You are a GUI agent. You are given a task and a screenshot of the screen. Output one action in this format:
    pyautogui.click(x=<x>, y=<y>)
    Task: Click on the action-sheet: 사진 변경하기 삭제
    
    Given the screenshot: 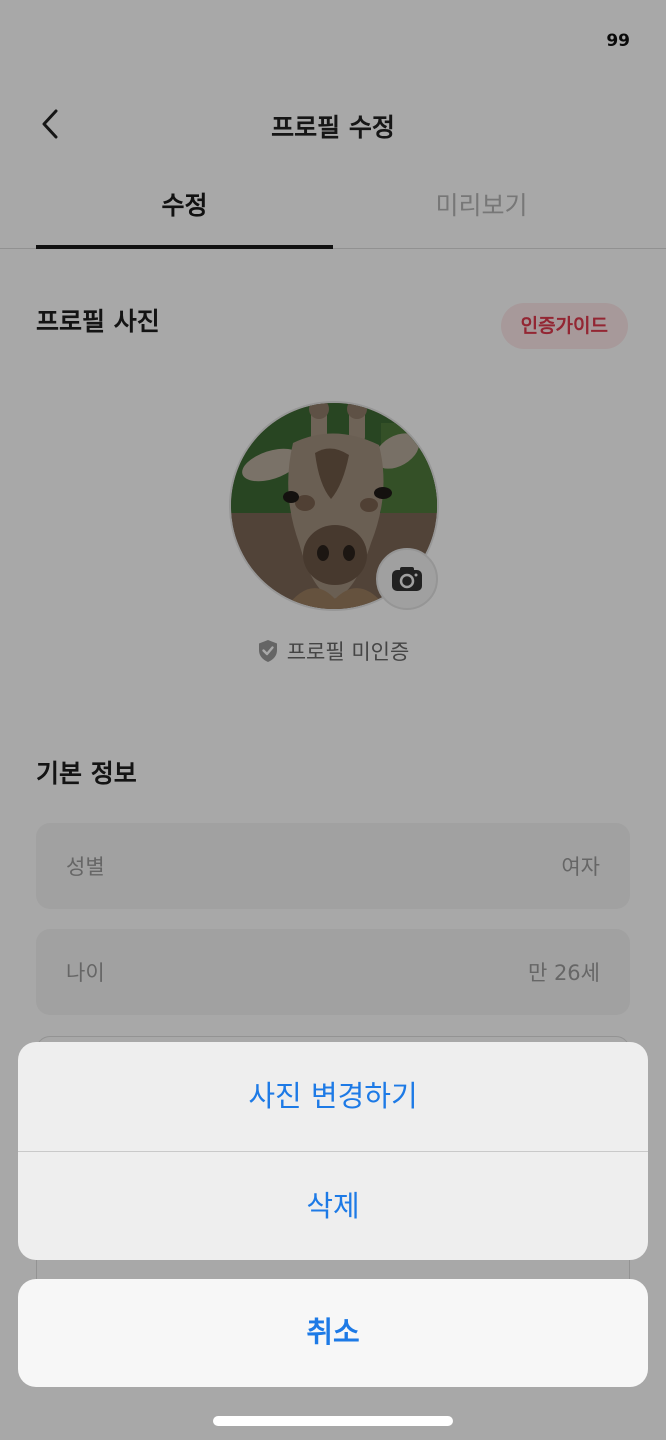 What is the action you would take?
    pyautogui.click(x=333, y=1151)
    